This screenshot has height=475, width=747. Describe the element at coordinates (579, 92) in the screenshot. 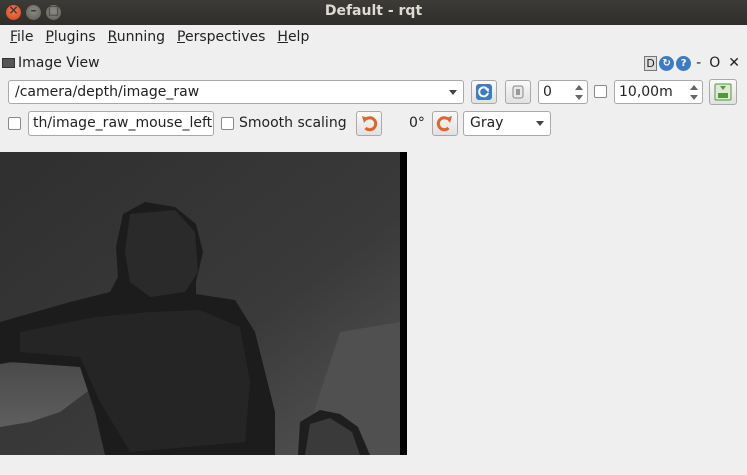

I see `spin-arrows` at that location.